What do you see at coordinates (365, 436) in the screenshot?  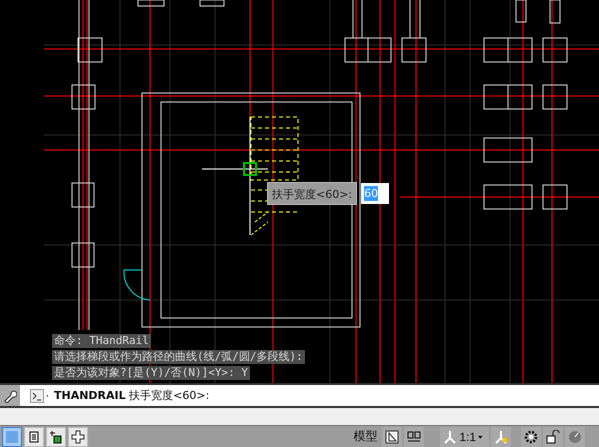 I see `model-label: 模型` at bounding box center [365, 436].